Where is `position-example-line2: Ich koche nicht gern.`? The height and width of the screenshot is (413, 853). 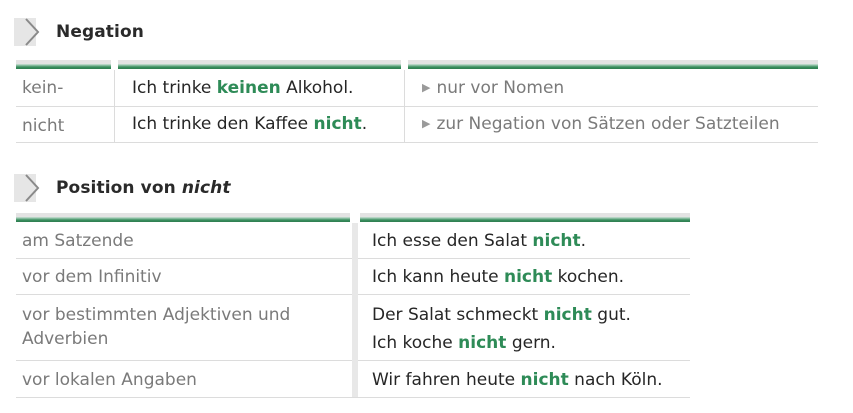 position-example-line2: Ich koche nicht gern. is located at coordinates (464, 343).